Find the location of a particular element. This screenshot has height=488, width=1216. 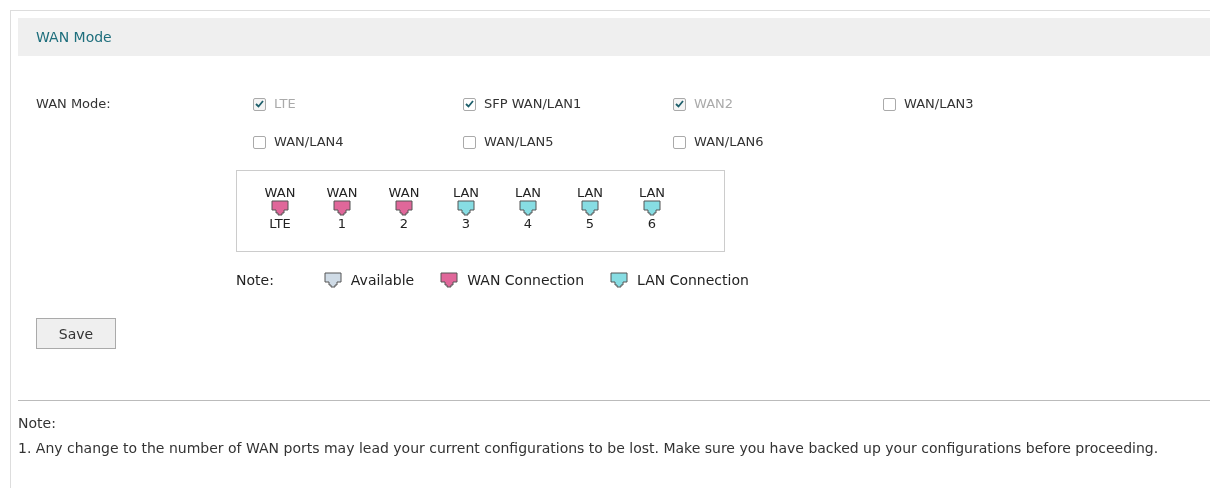

checkbox-label: WAN/LAN3 is located at coordinates (939, 104).